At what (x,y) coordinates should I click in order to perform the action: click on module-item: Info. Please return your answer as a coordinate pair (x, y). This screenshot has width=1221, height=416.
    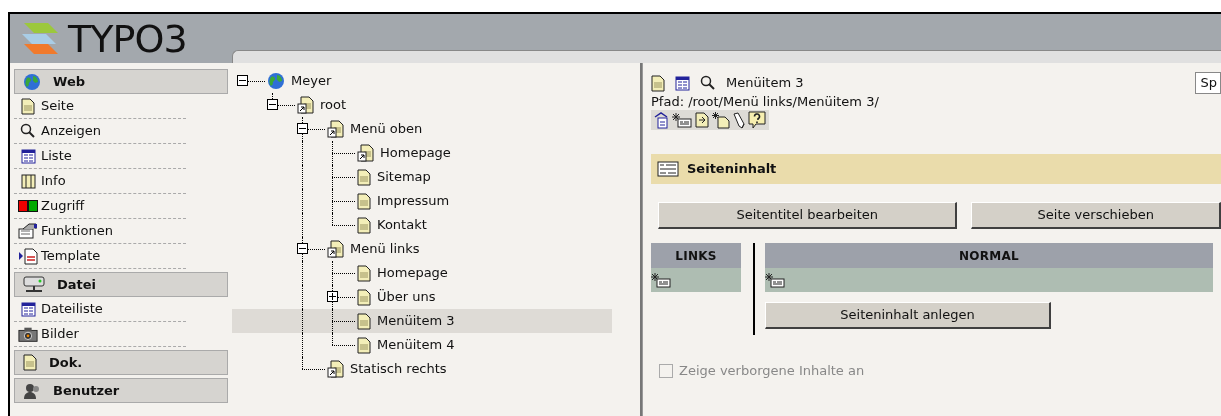
    Looking at the image, I should click on (100, 181).